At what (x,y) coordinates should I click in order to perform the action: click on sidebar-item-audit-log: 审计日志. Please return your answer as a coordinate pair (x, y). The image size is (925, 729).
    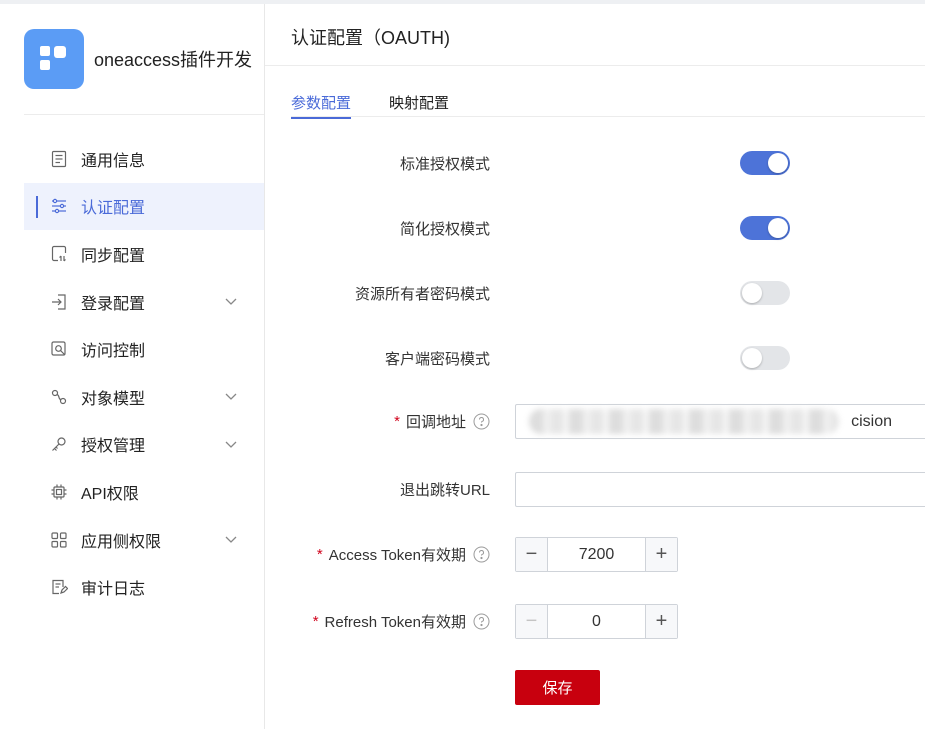
    Looking at the image, I should click on (144, 587).